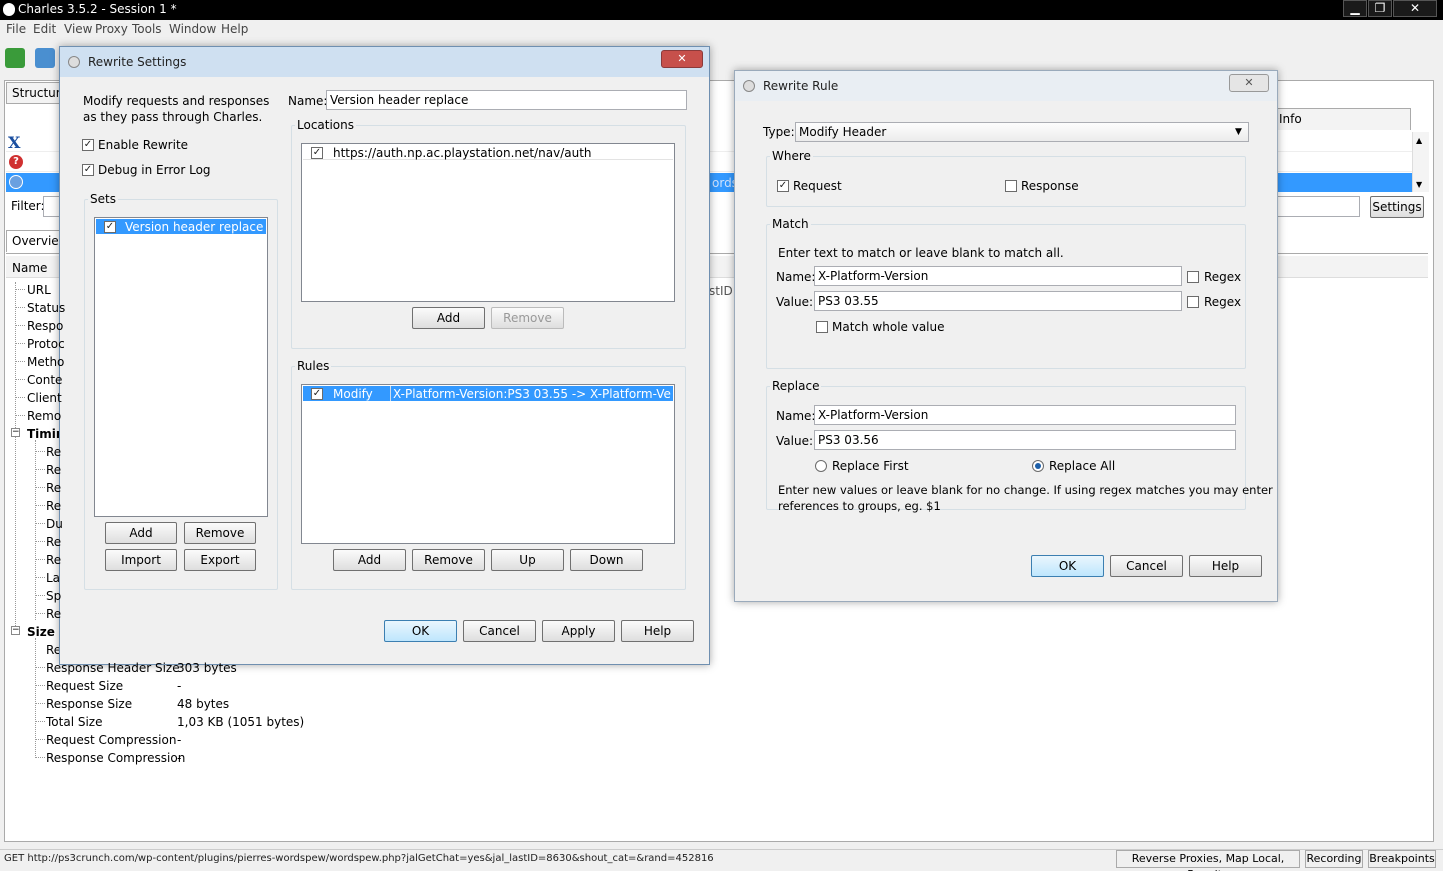 Image resolution: width=1443 pixels, height=871 pixels. What do you see at coordinates (88, 170) in the screenshot?
I see `debug-log-checkbox: ✓` at bounding box center [88, 170].